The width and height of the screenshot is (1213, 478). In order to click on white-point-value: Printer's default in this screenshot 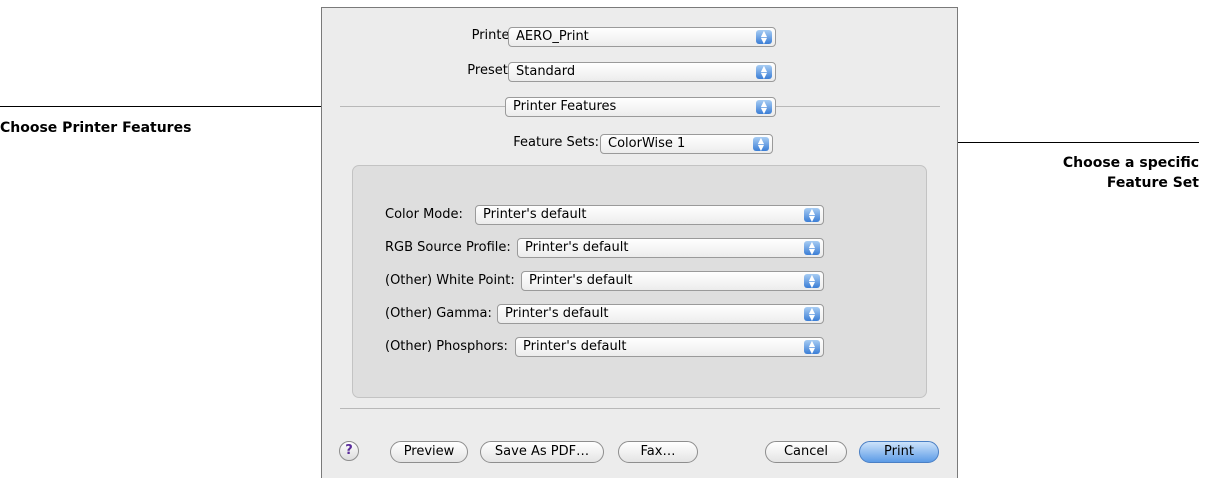, I will do `click(581, 280)`.